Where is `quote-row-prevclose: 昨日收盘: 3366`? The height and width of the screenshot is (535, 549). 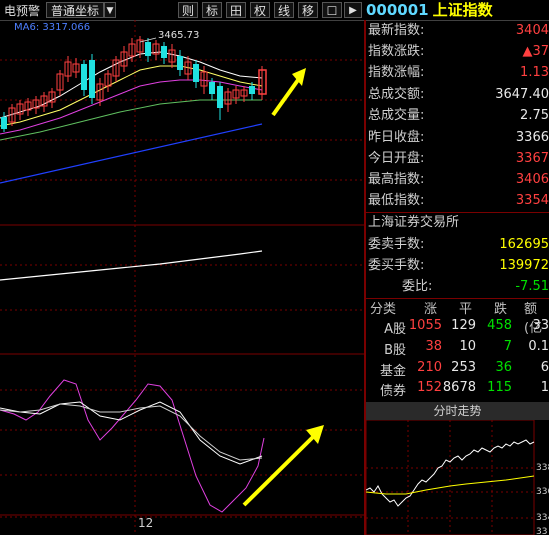 quote-row-prevclose: 昨日收盘: 3366 is located at coordinates (457, 138).